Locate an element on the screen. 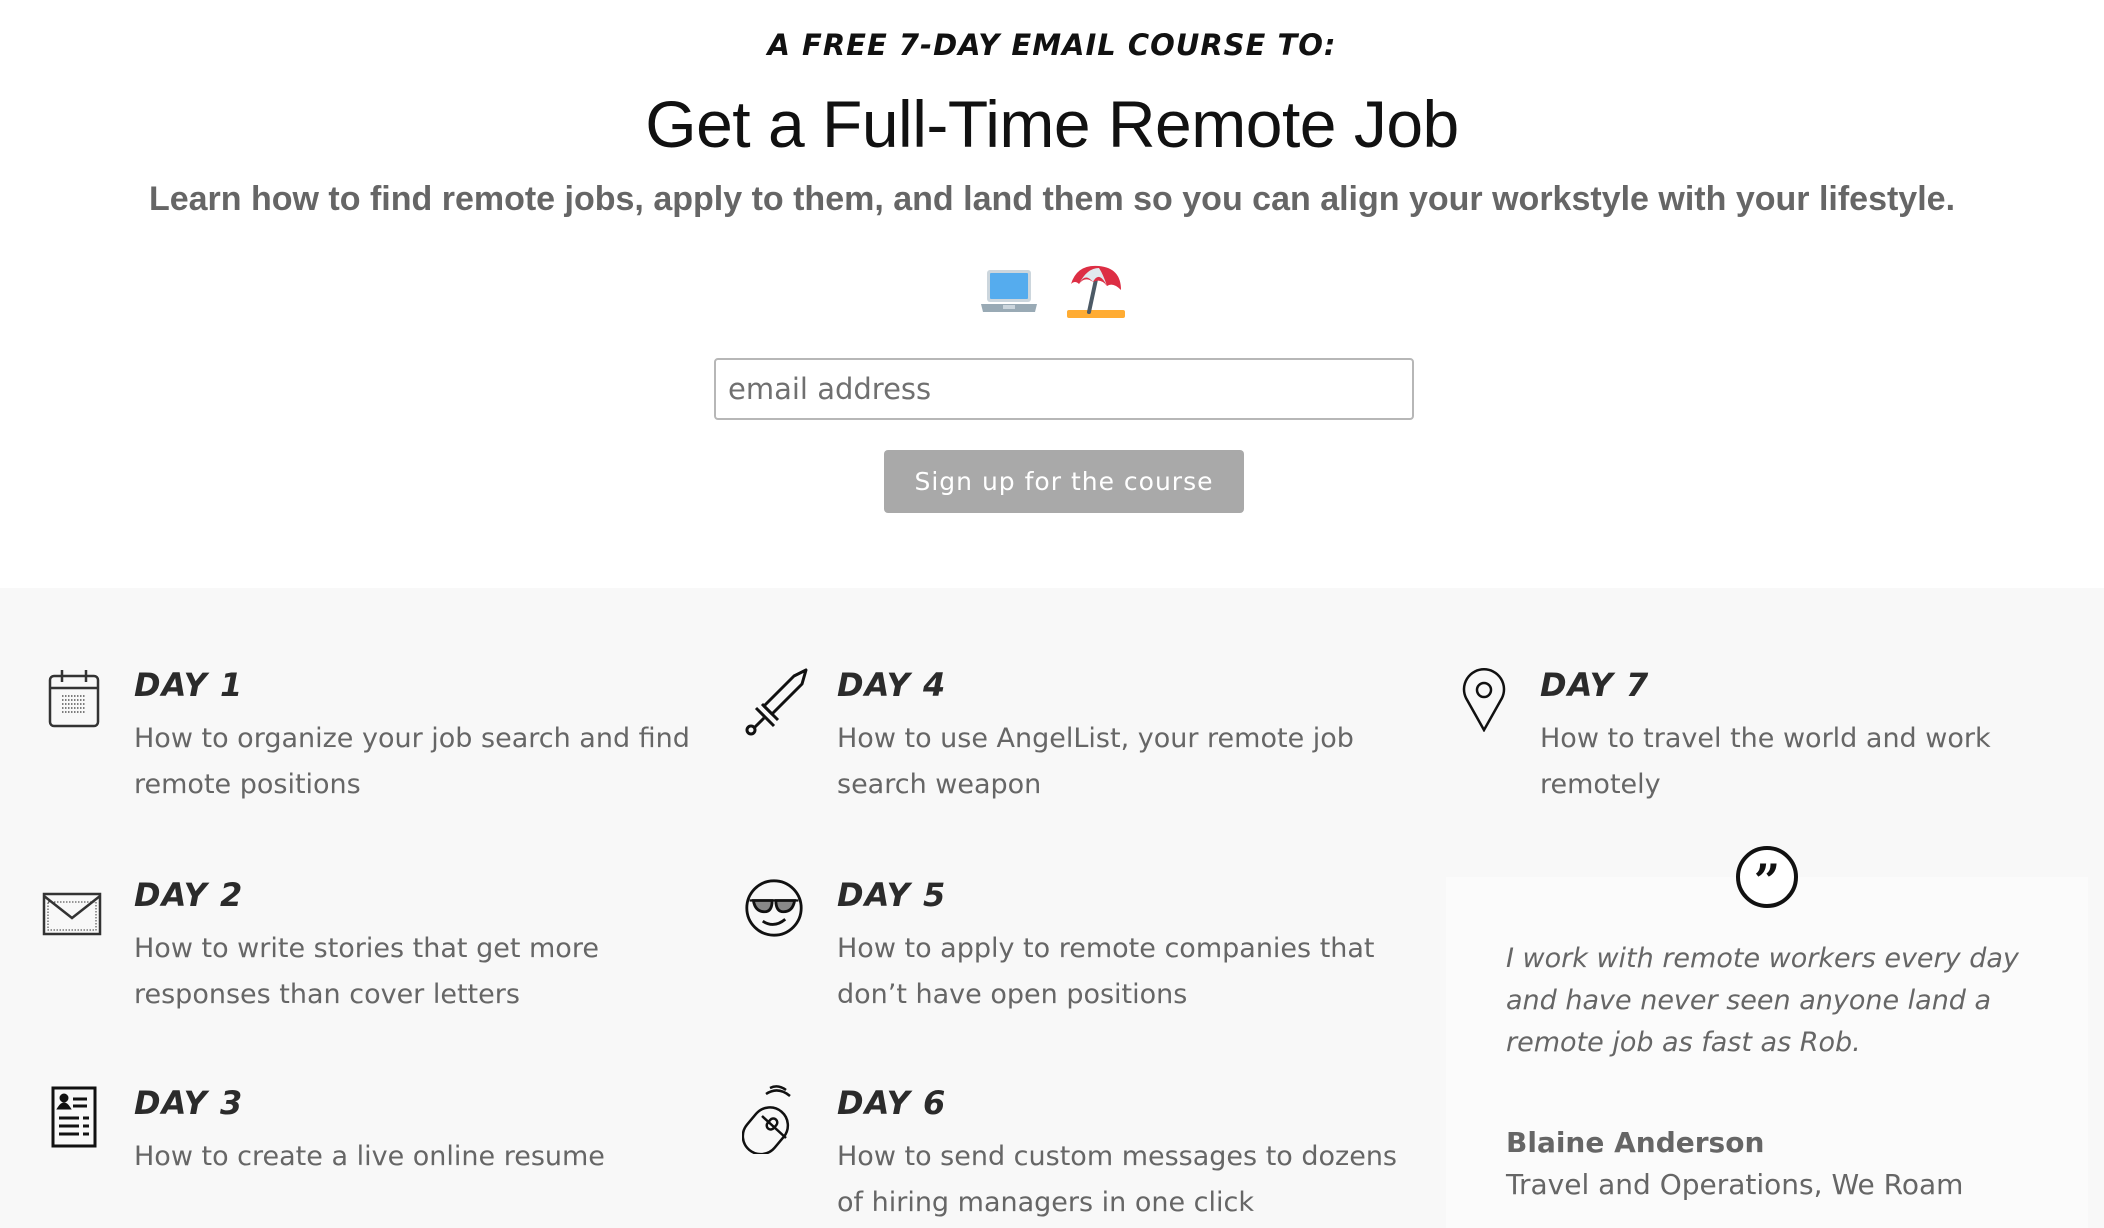 The height and width of the screenshot is (1228, 2104). map-pin-icon is located at coordinates (1484, 700).